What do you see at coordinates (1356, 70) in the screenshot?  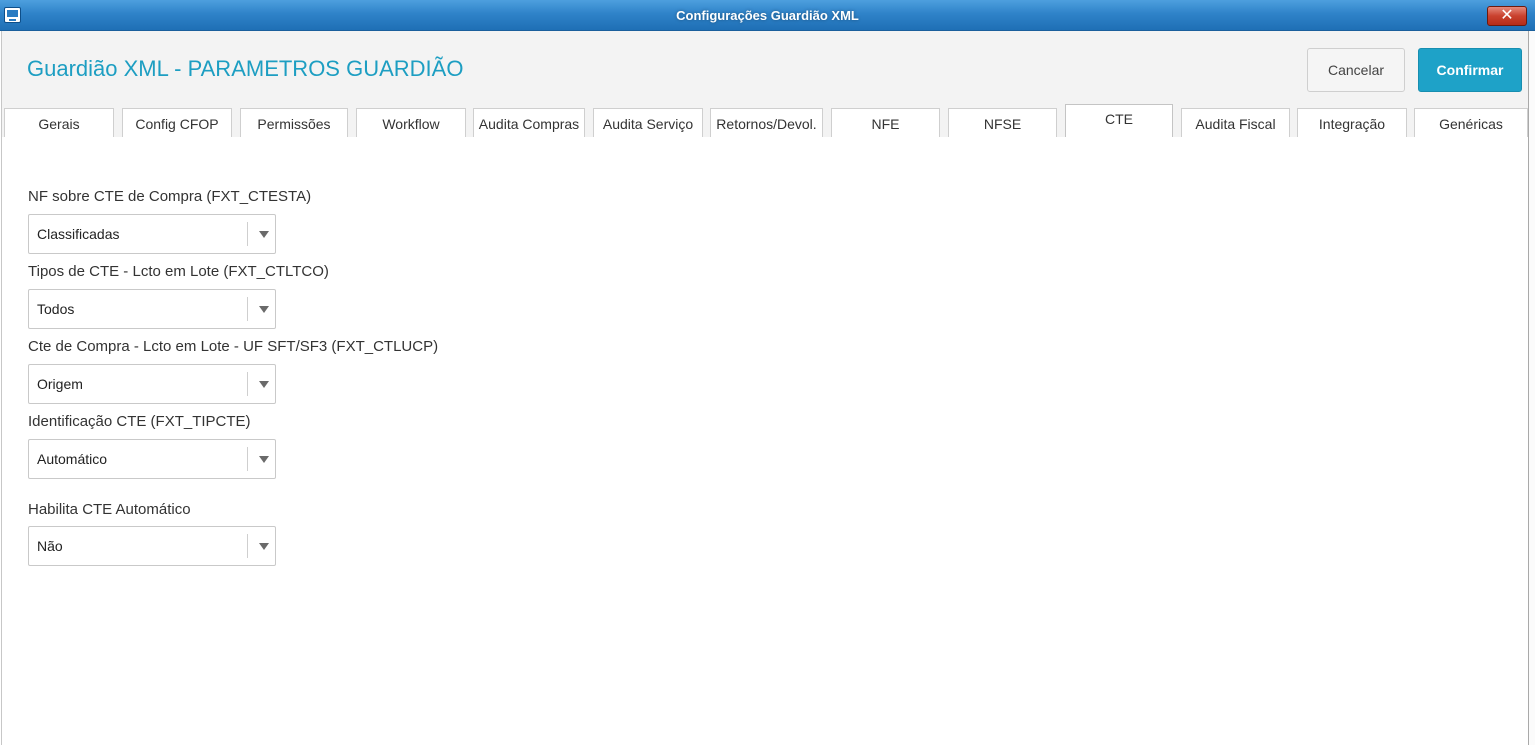 I see `cancel-button: Cancelar` at bounding box center [1356, 70].